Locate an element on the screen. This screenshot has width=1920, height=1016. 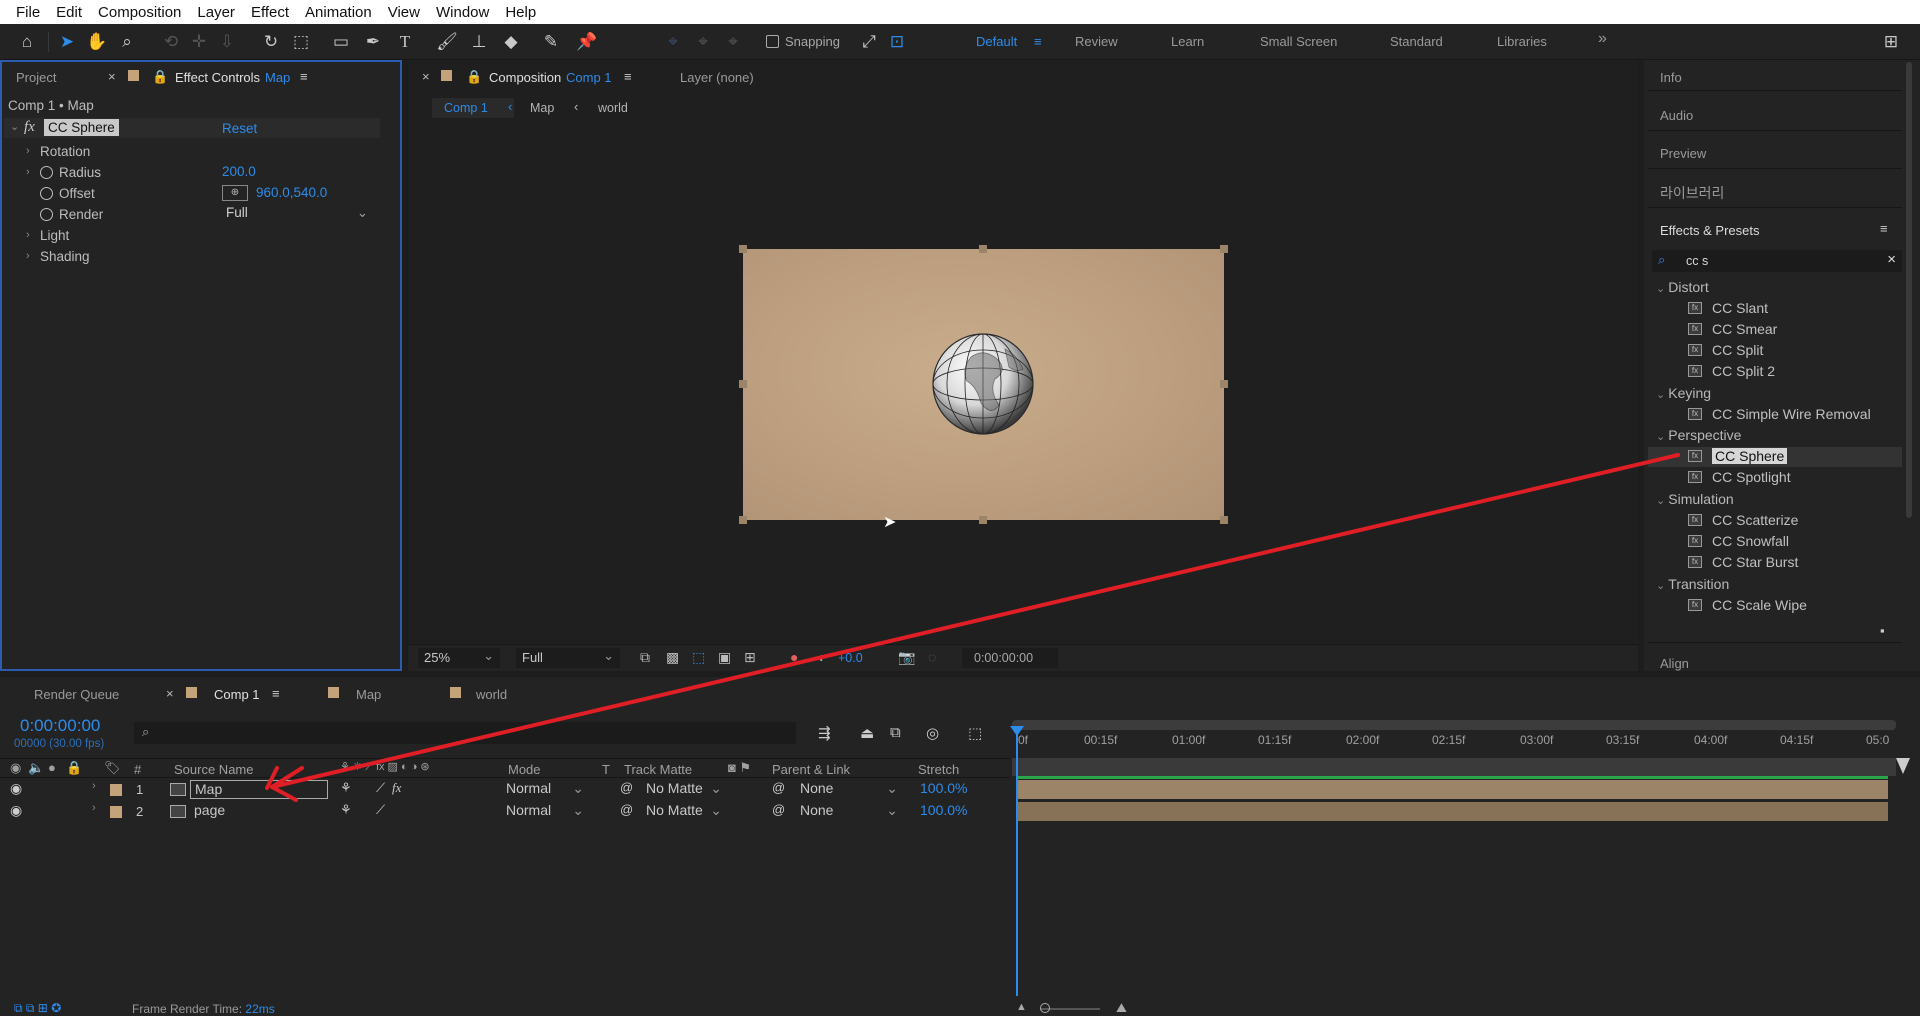
panel-libraries: 라이브러리 is located at coordinates (1692, 193).